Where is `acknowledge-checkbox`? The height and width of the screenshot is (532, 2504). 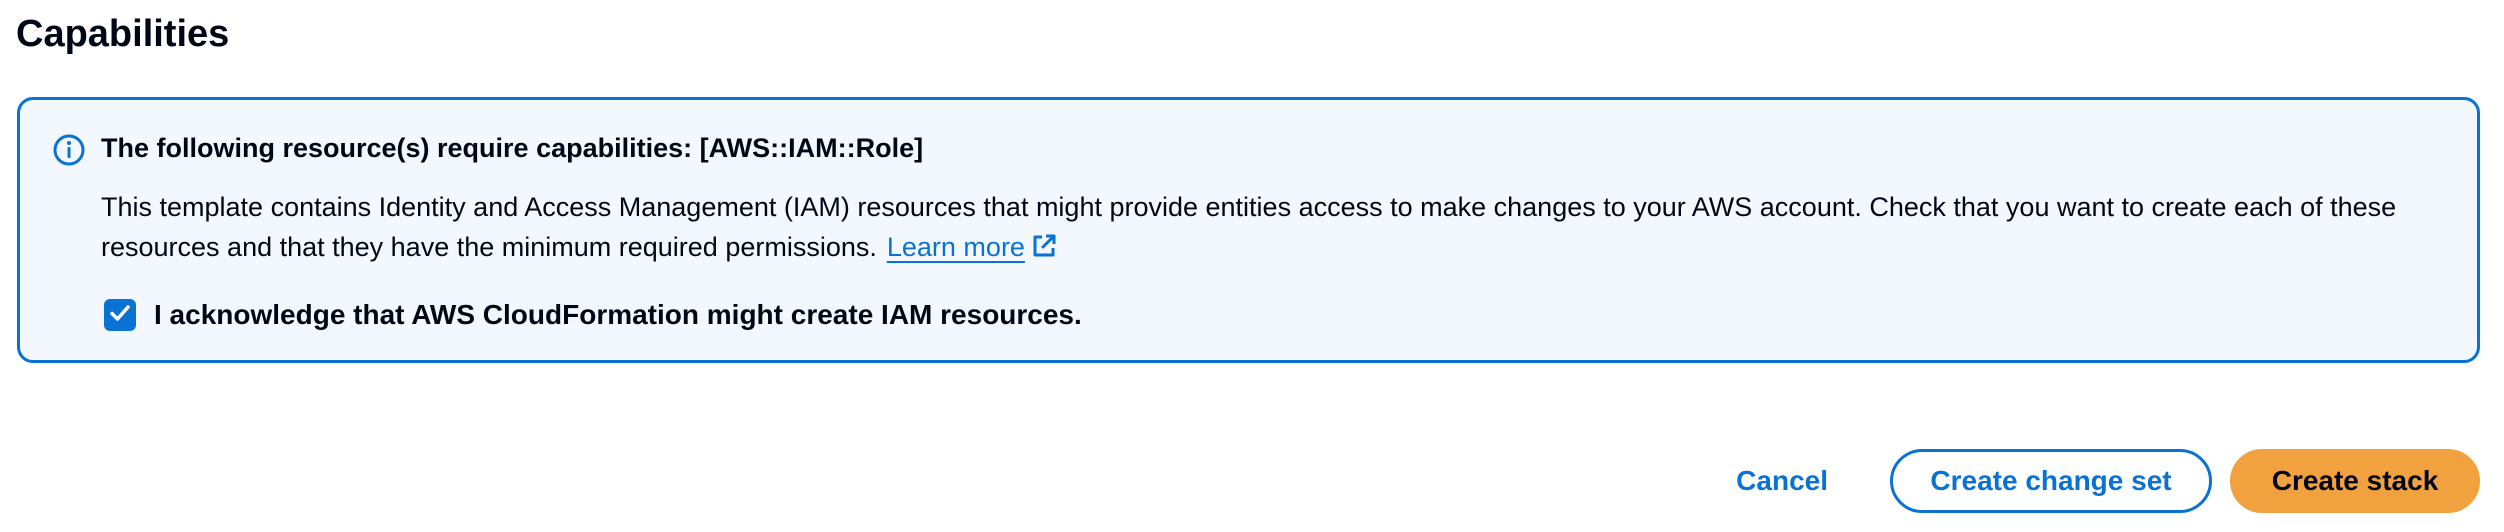 acknowledge-checkbox is located at coordinates (120, 315).